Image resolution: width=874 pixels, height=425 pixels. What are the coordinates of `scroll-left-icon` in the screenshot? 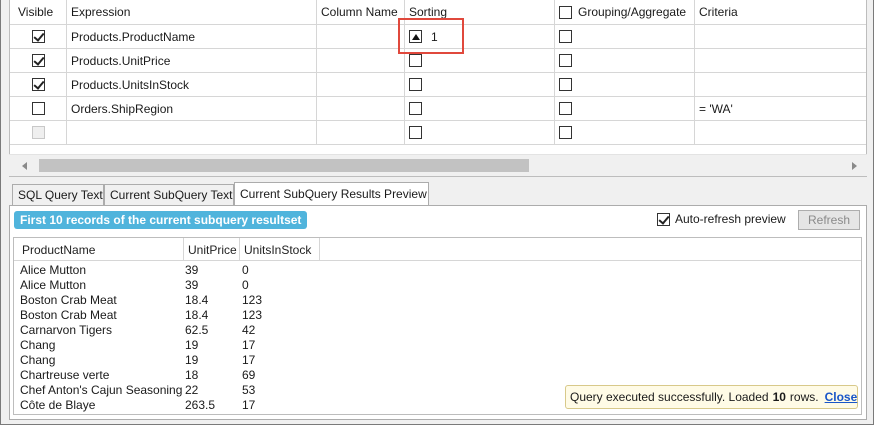 It's located at (24, 166).